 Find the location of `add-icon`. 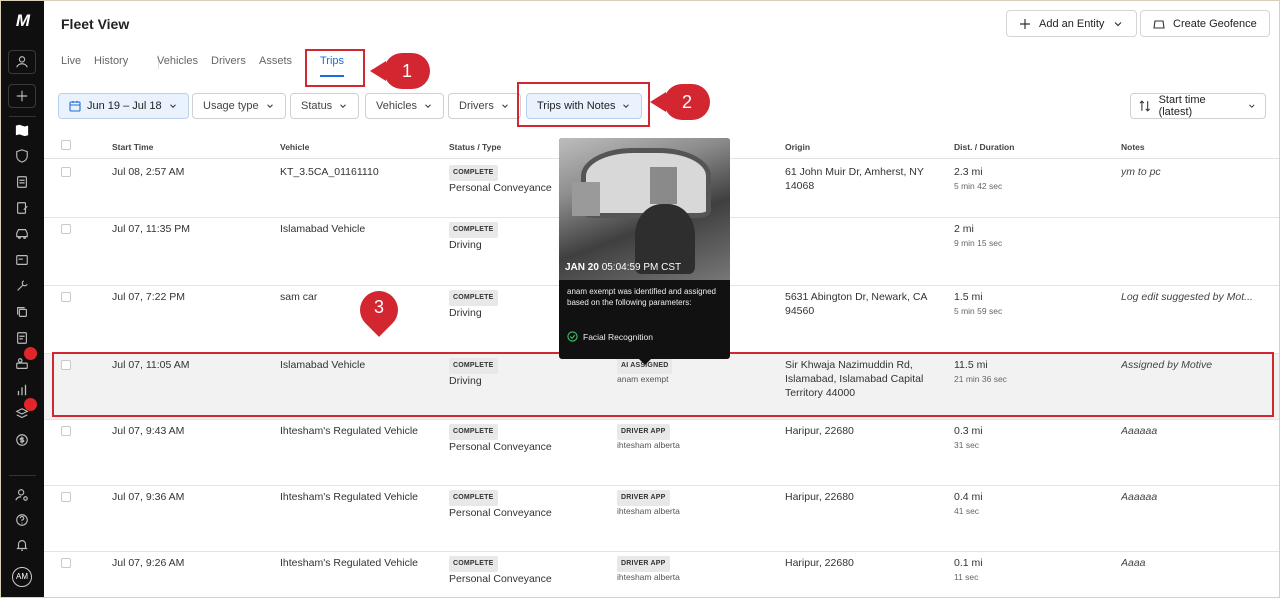

add-icon is located at coordinates (22, 96).